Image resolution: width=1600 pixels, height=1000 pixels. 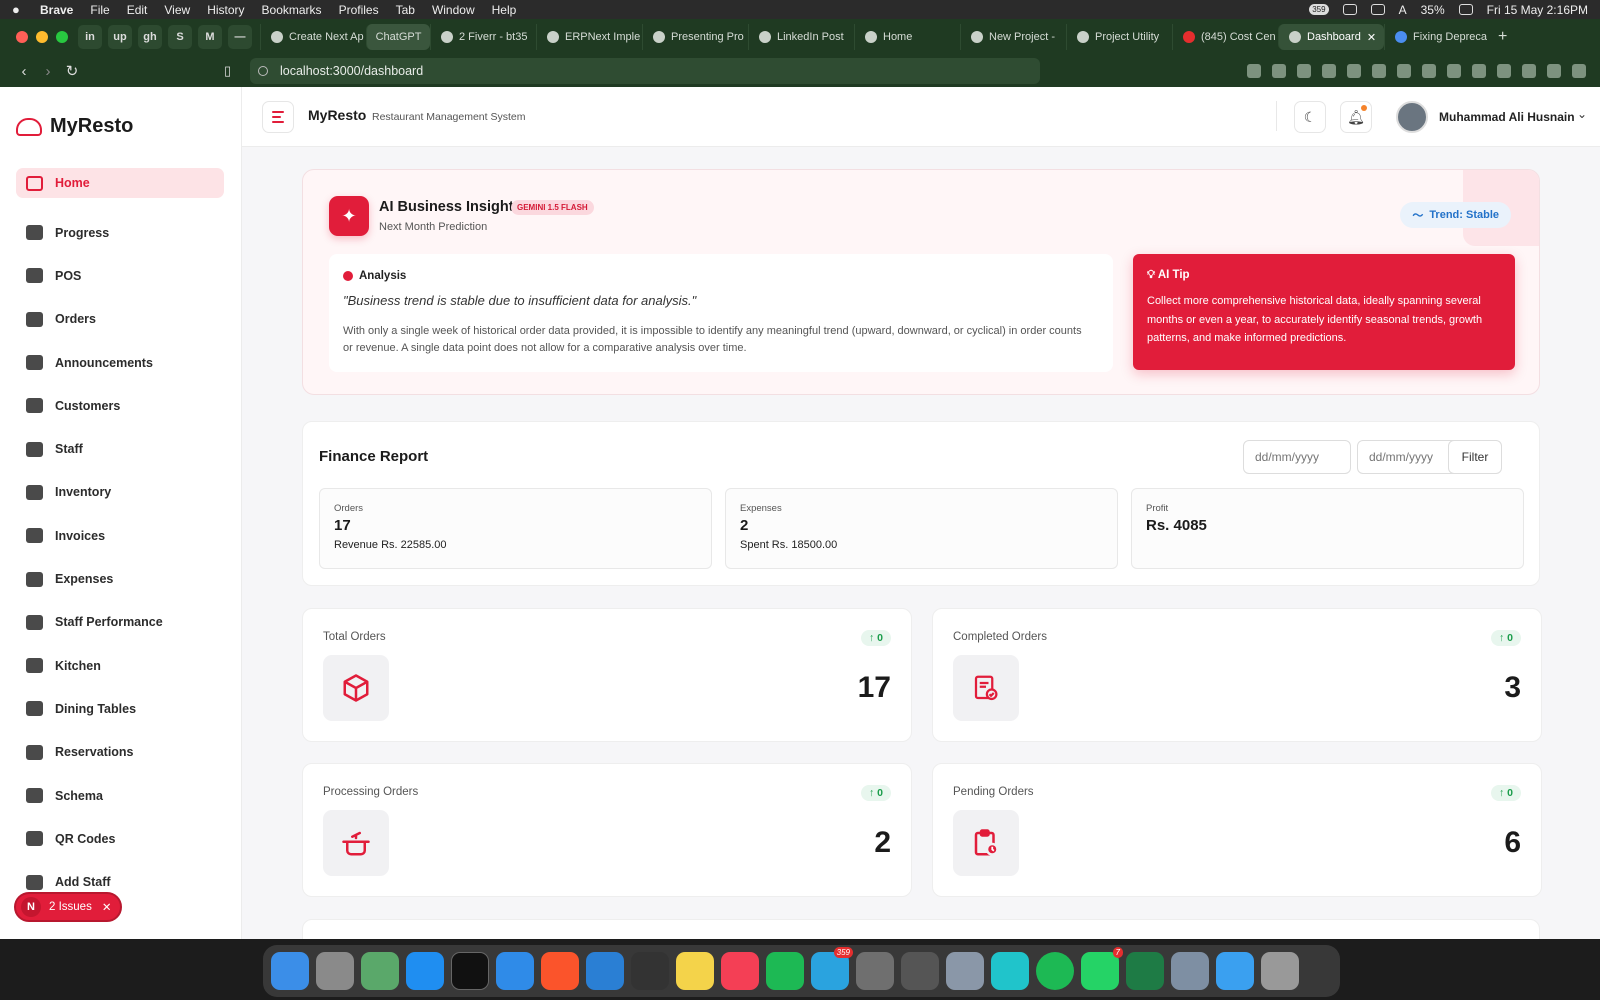 I want to click on tab-create-next-app: Create Next Ap, so click(x=313, y=37).